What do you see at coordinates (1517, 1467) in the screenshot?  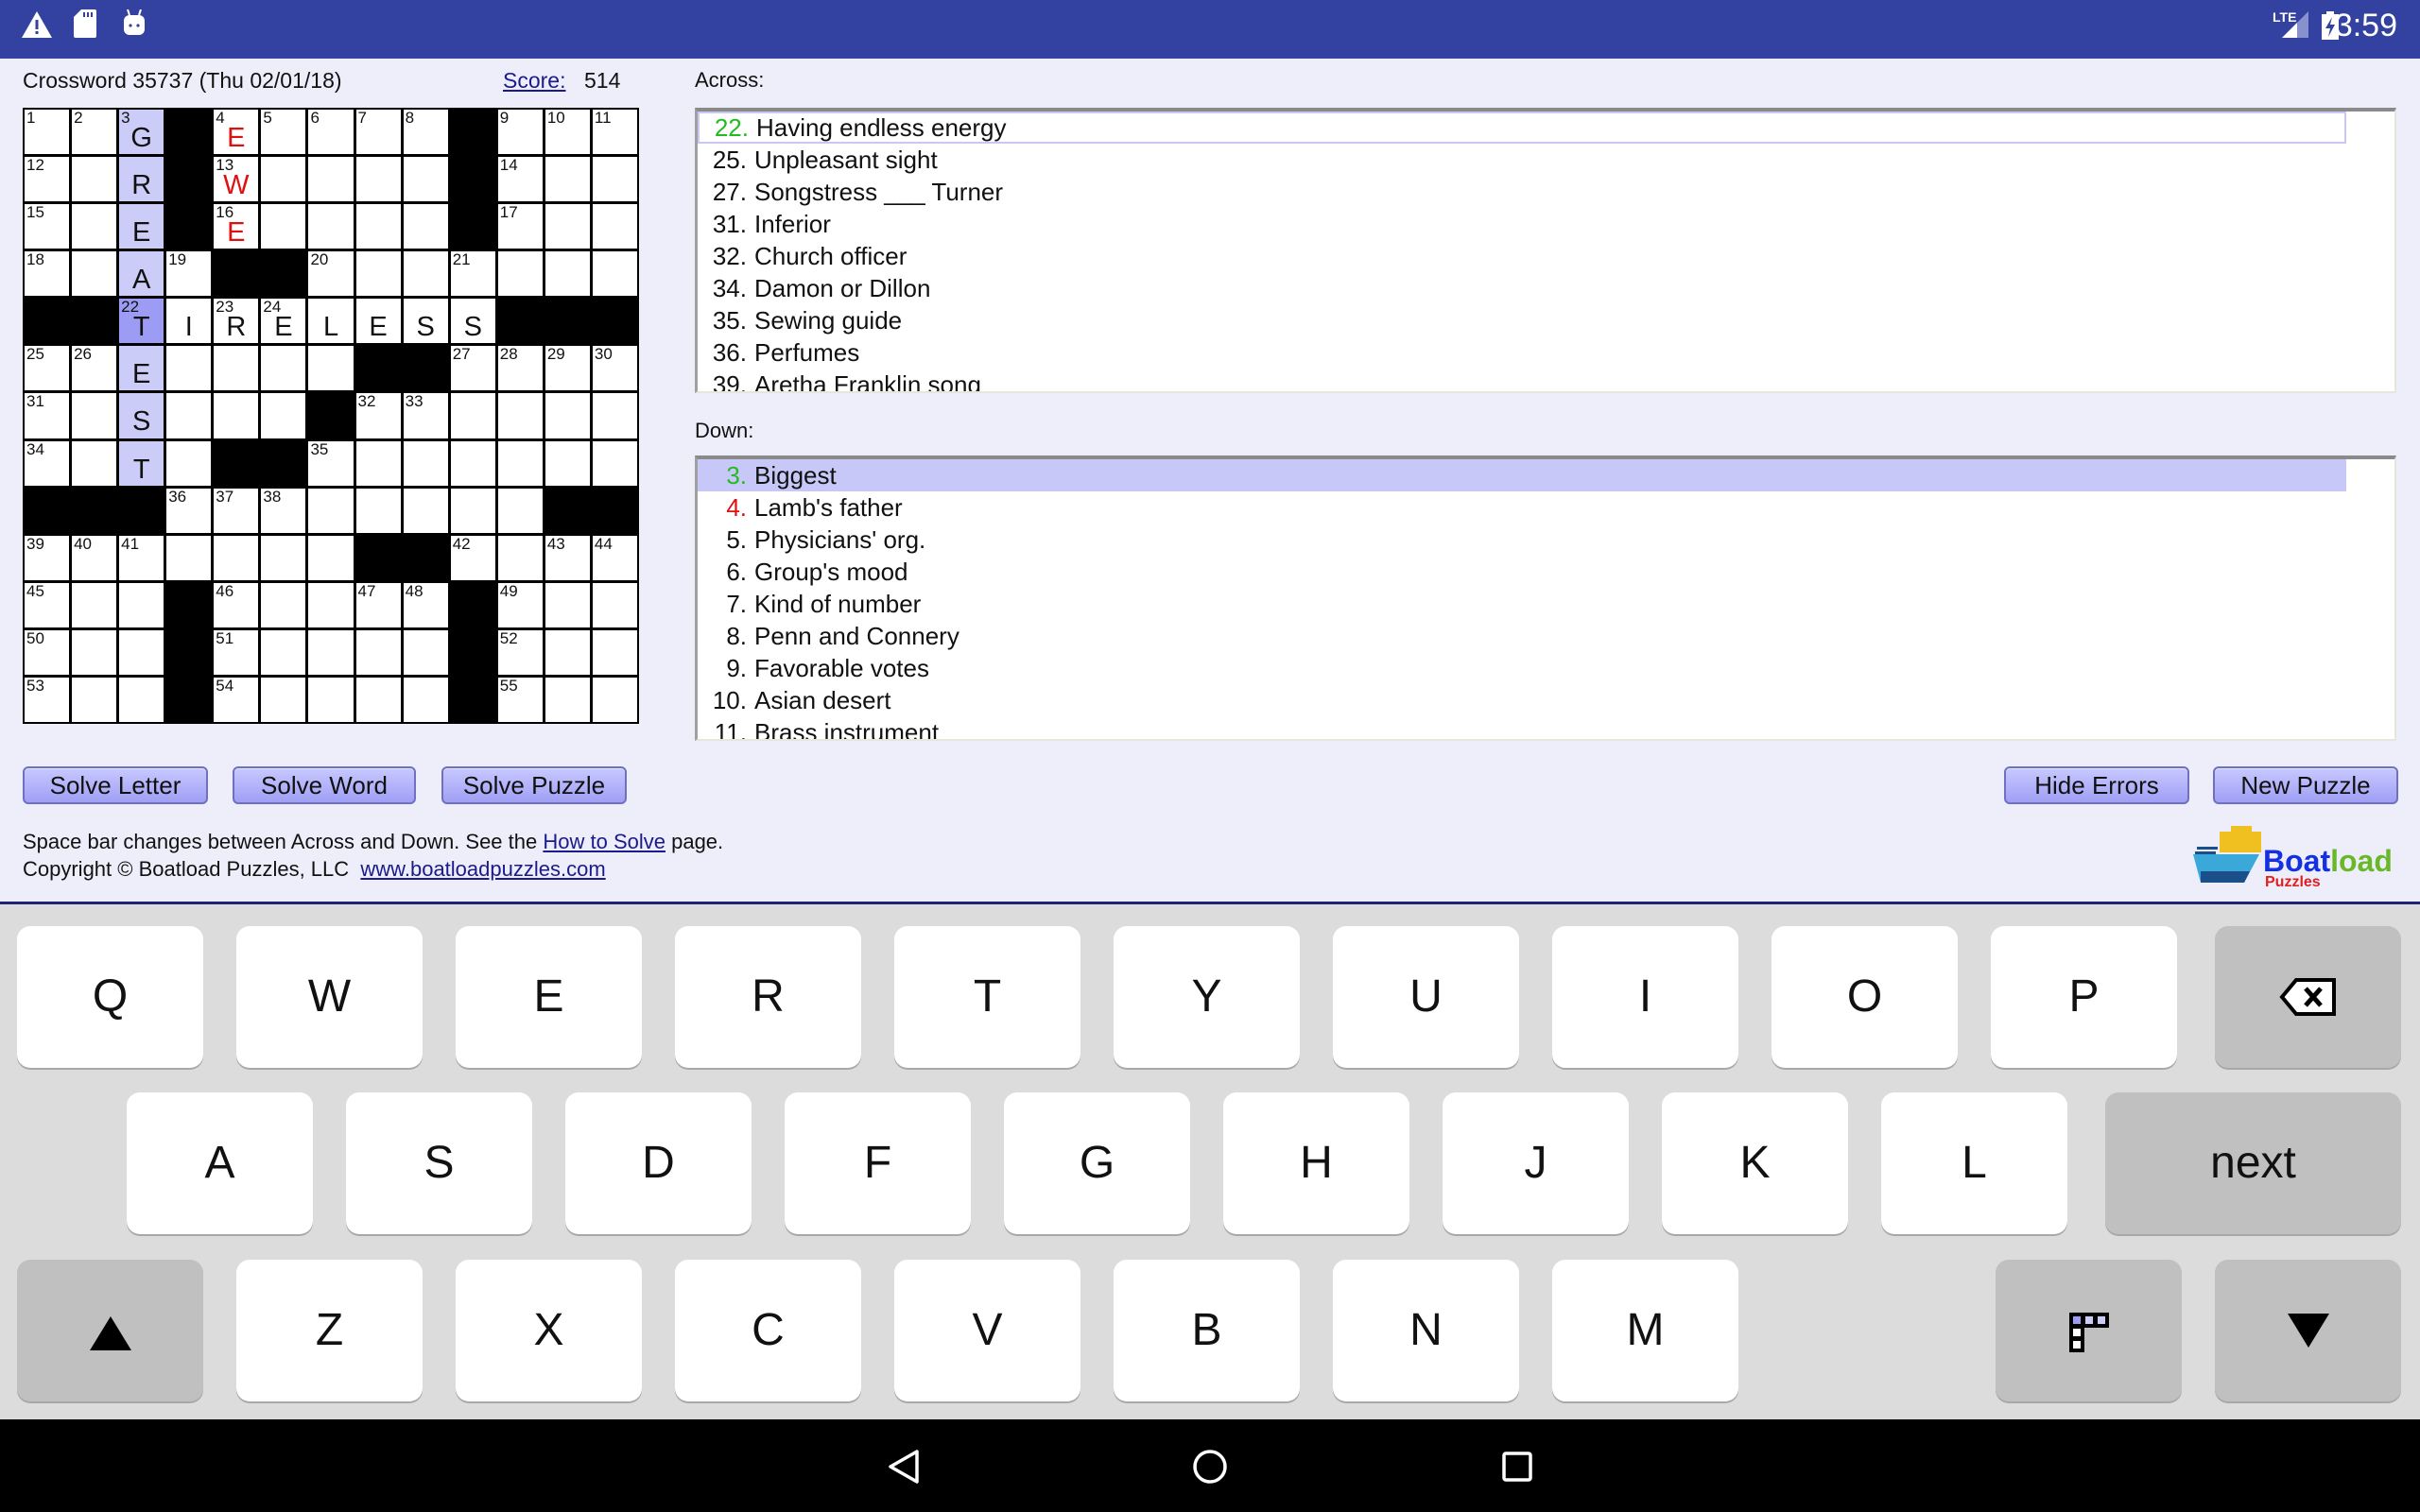 I see `recents-icon` at bounding box center [1517, 1467].